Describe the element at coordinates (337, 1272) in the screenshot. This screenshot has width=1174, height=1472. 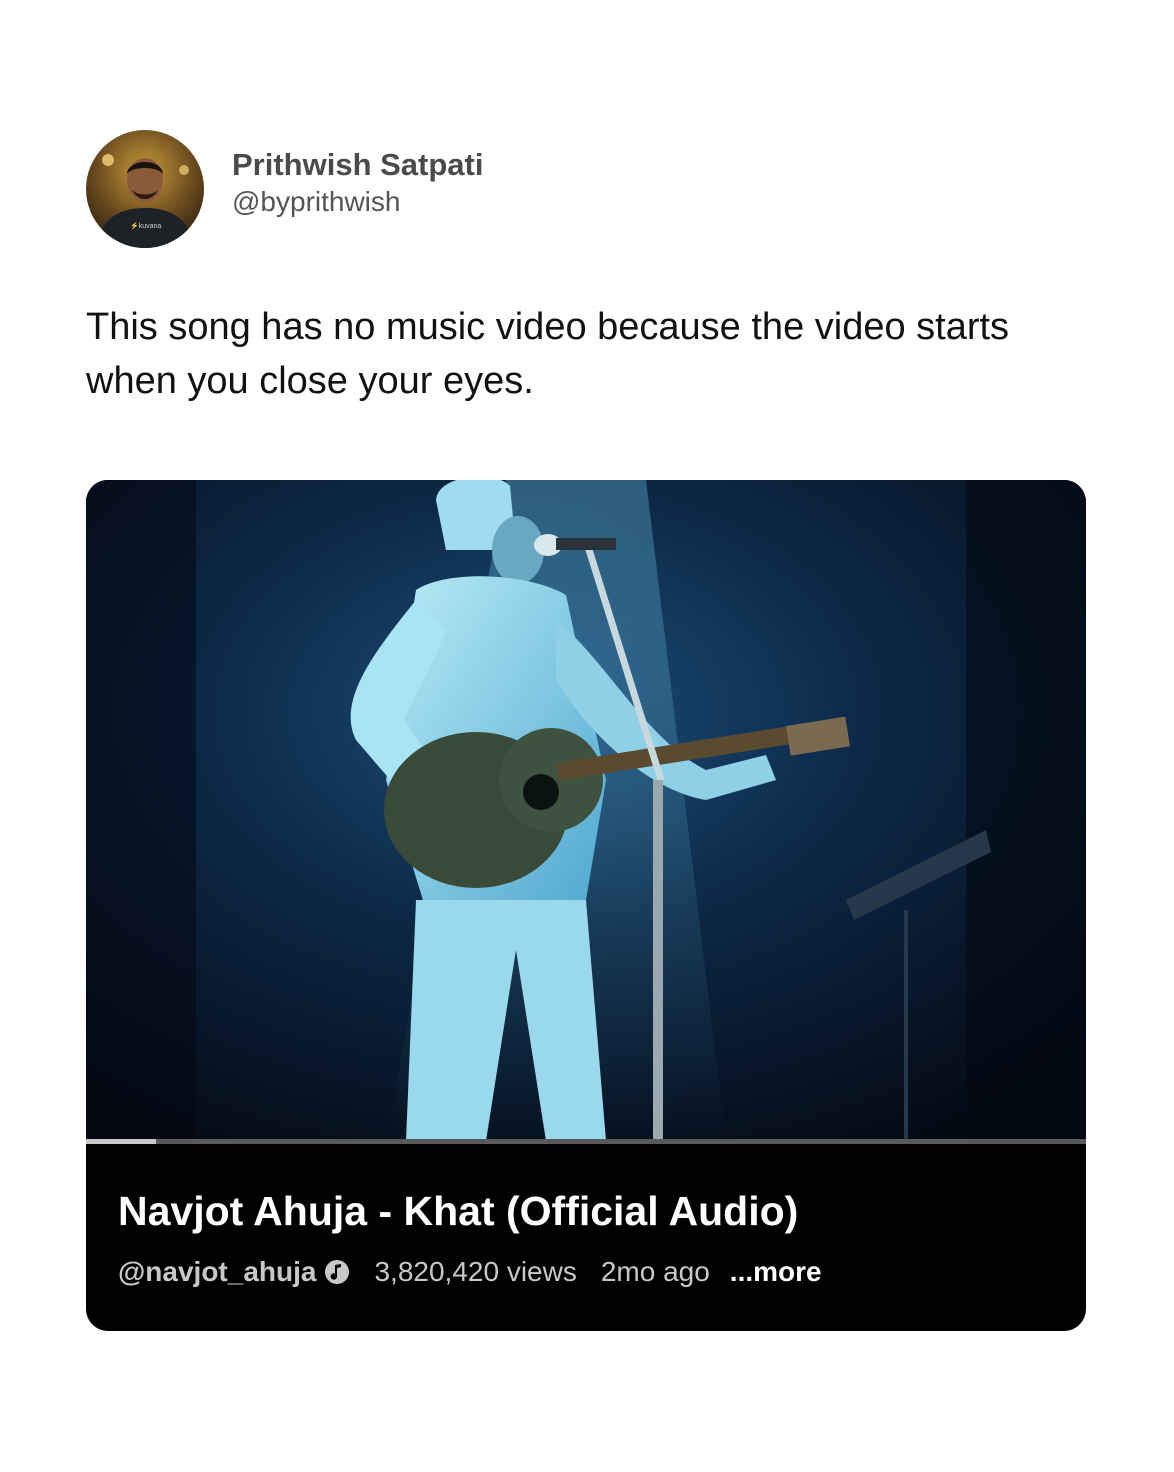
I see `music-note-icon` at that location.